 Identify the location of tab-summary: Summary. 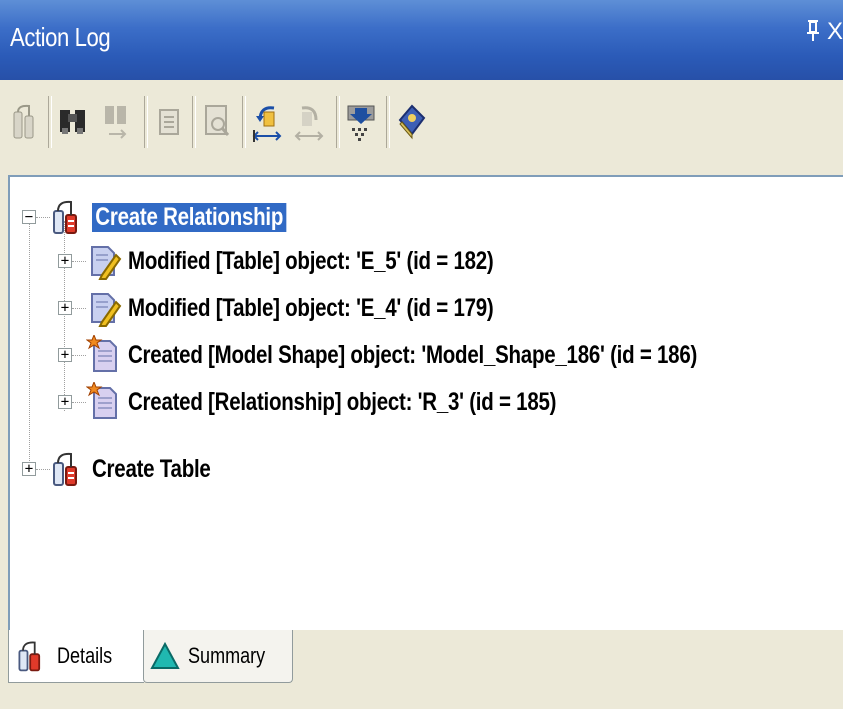
(218, 656).